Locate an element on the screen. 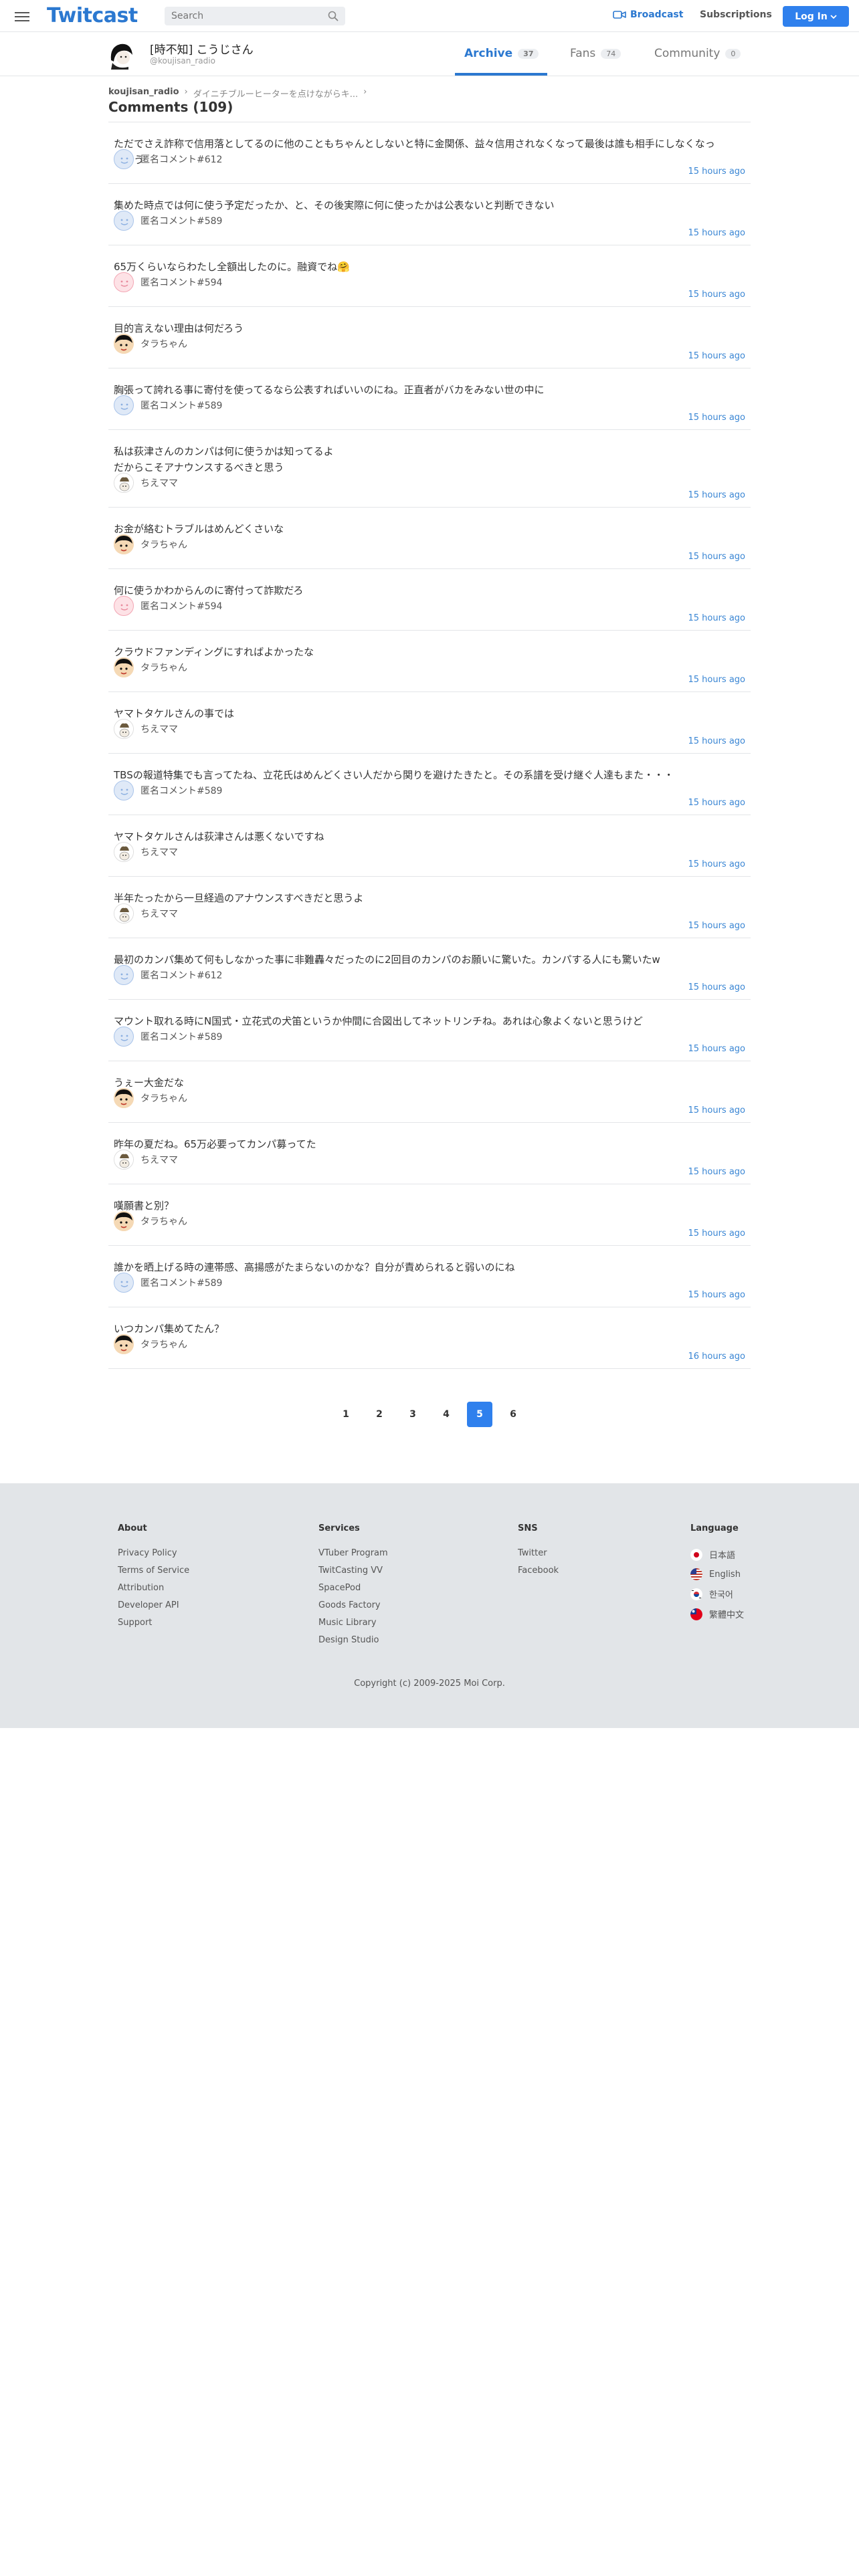  footer-link-design-studio: Design Studio is located at coordinates (353, 1640).